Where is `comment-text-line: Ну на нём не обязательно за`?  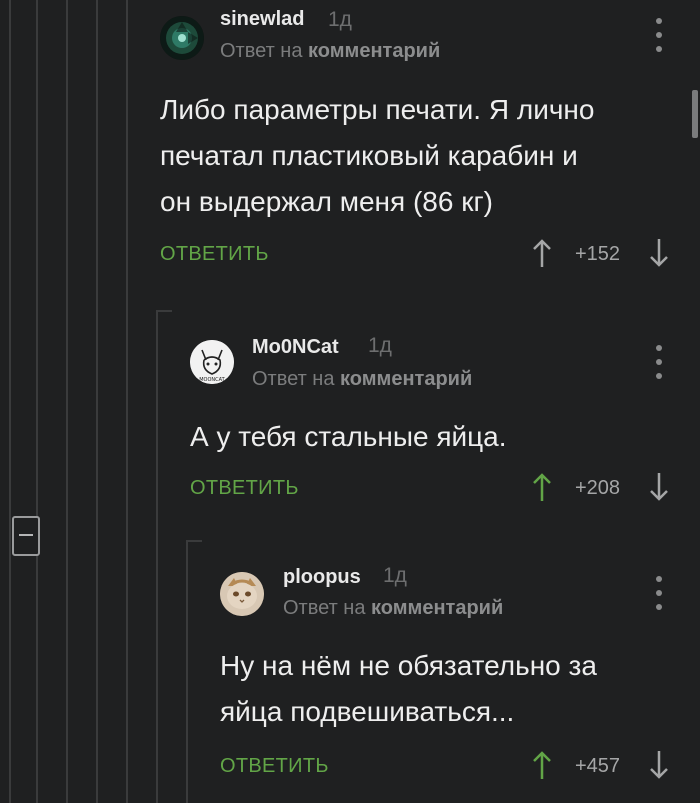 comment-text-line: Ну на нём не обязательно за is located at coordinates (408, 665).